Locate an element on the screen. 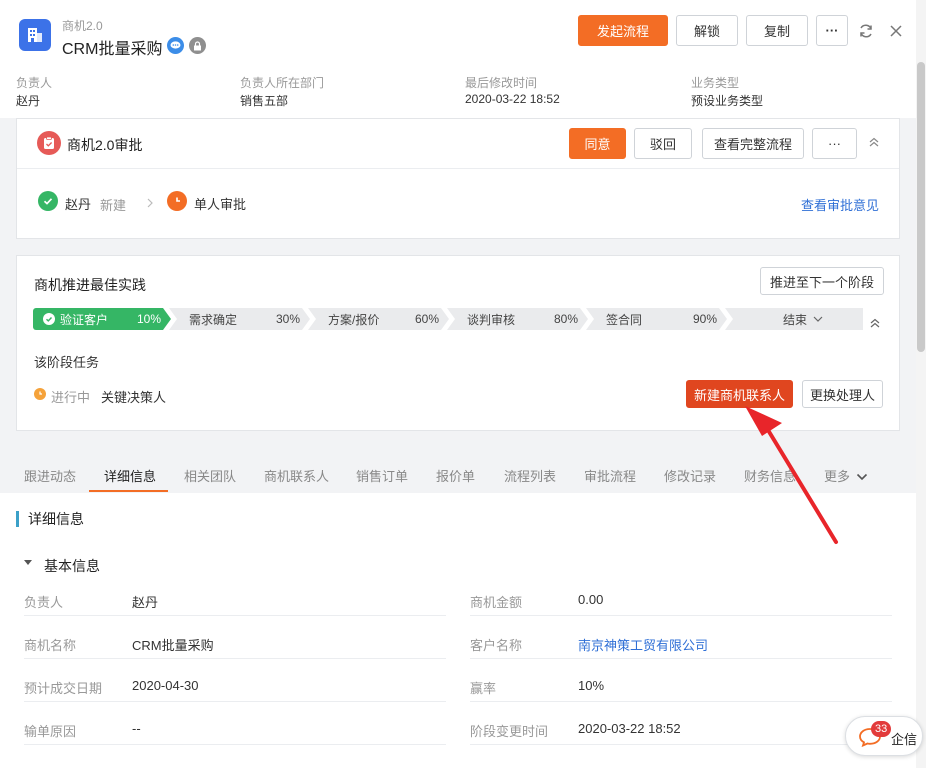  view-approval-opinion-link: 查看审批意见 is located at coordinates (840, 204).